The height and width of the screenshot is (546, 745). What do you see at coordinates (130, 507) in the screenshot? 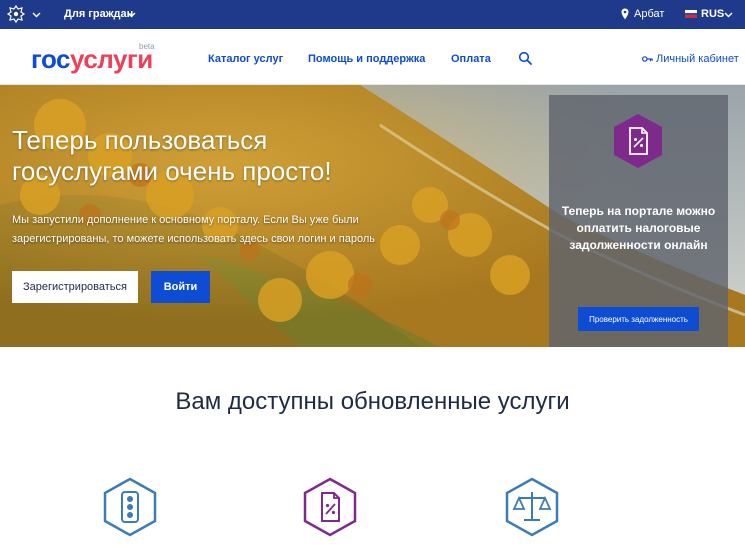
I see `traffic-light-icon` at bounding box center [130, 507].